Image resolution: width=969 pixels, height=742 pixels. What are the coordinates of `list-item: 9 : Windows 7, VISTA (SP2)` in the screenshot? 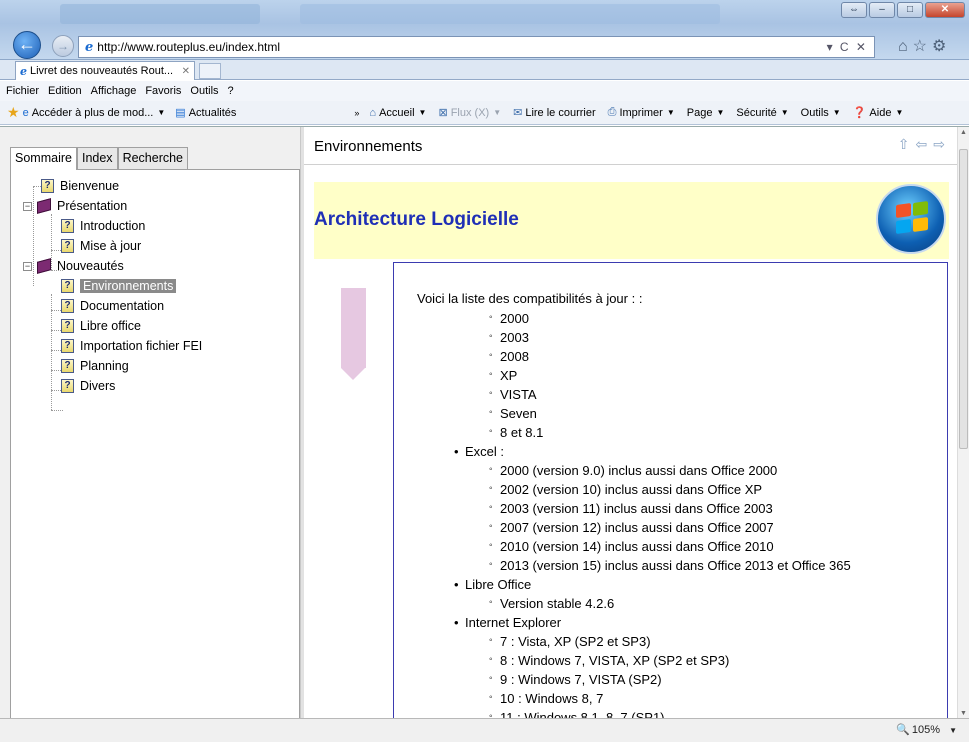 It's located at (575, 679).